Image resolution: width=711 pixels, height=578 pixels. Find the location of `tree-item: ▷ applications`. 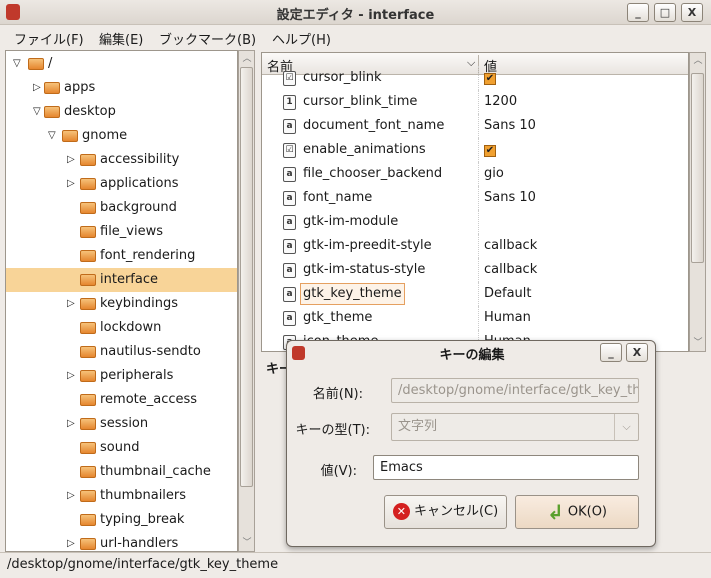

tree-item: ▷ applications is located at coordinates (121, 184).